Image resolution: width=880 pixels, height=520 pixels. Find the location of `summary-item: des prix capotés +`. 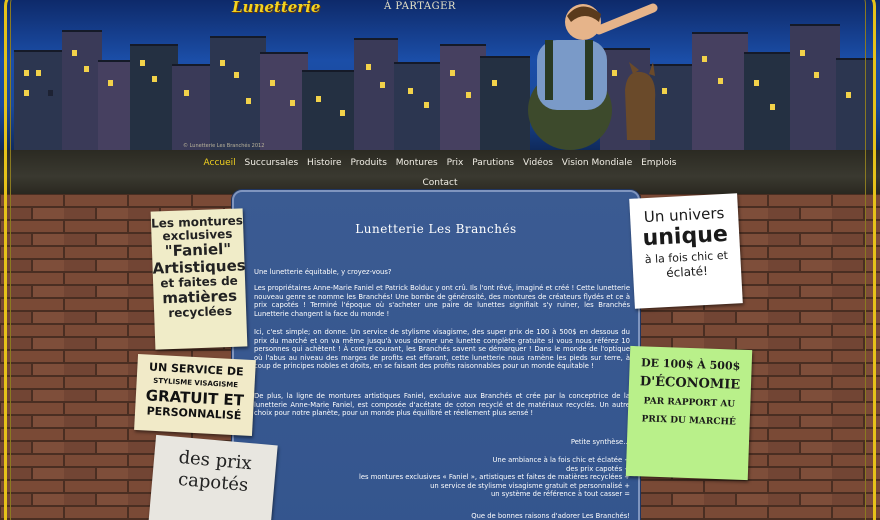

summary-item: des prix capotés + is located at coordinates (598, 468).